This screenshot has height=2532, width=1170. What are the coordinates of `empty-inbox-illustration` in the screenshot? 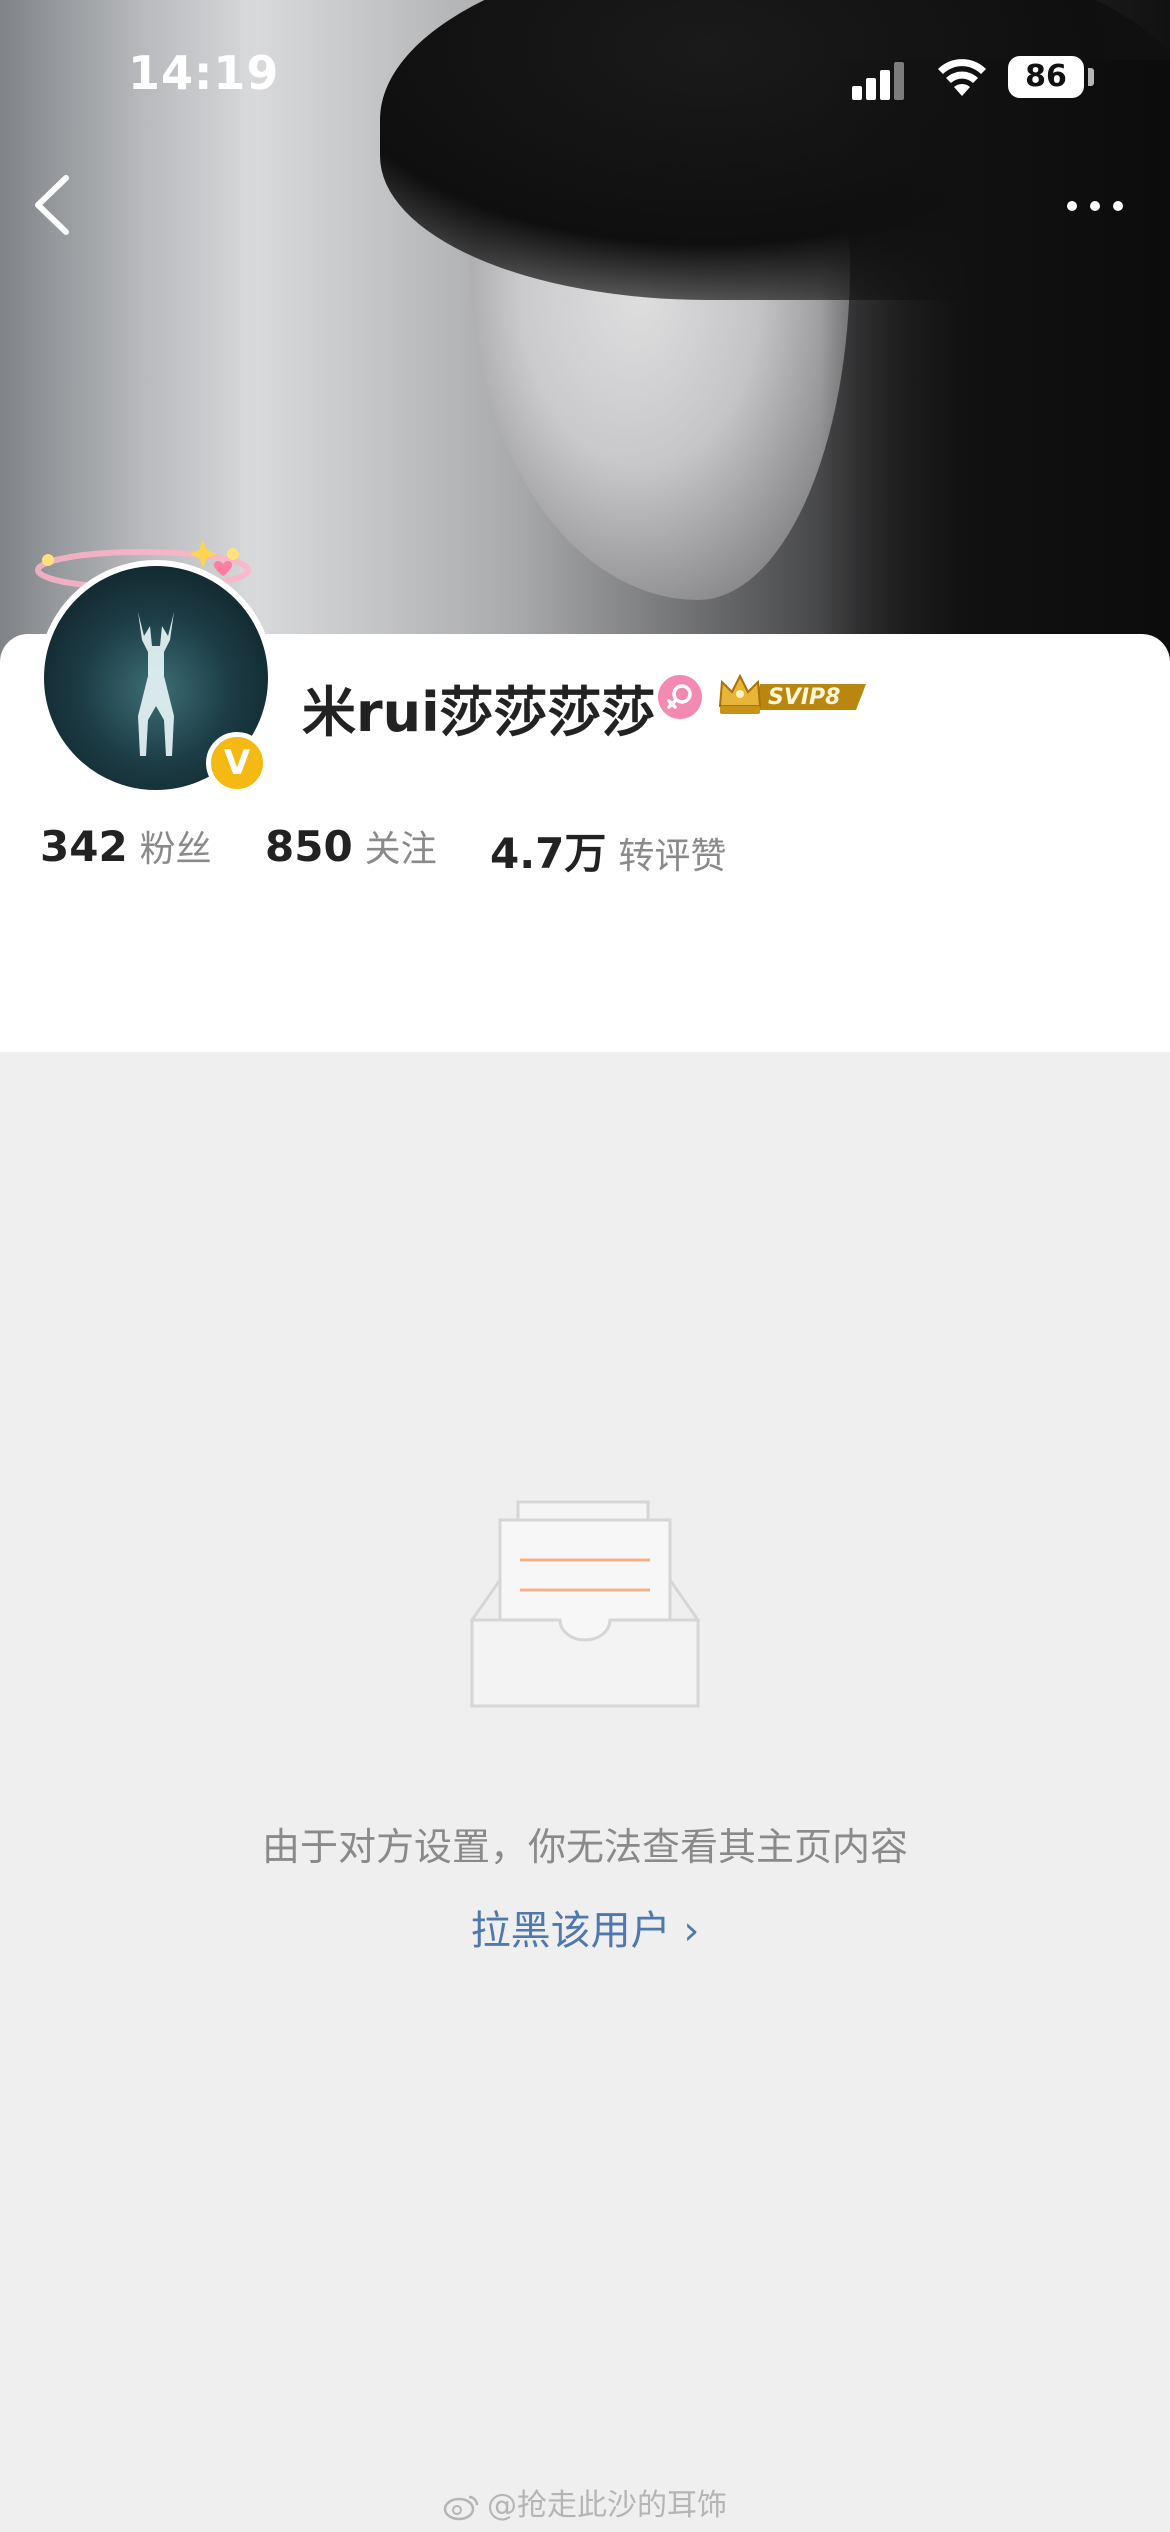 It's located at (585, 1604).